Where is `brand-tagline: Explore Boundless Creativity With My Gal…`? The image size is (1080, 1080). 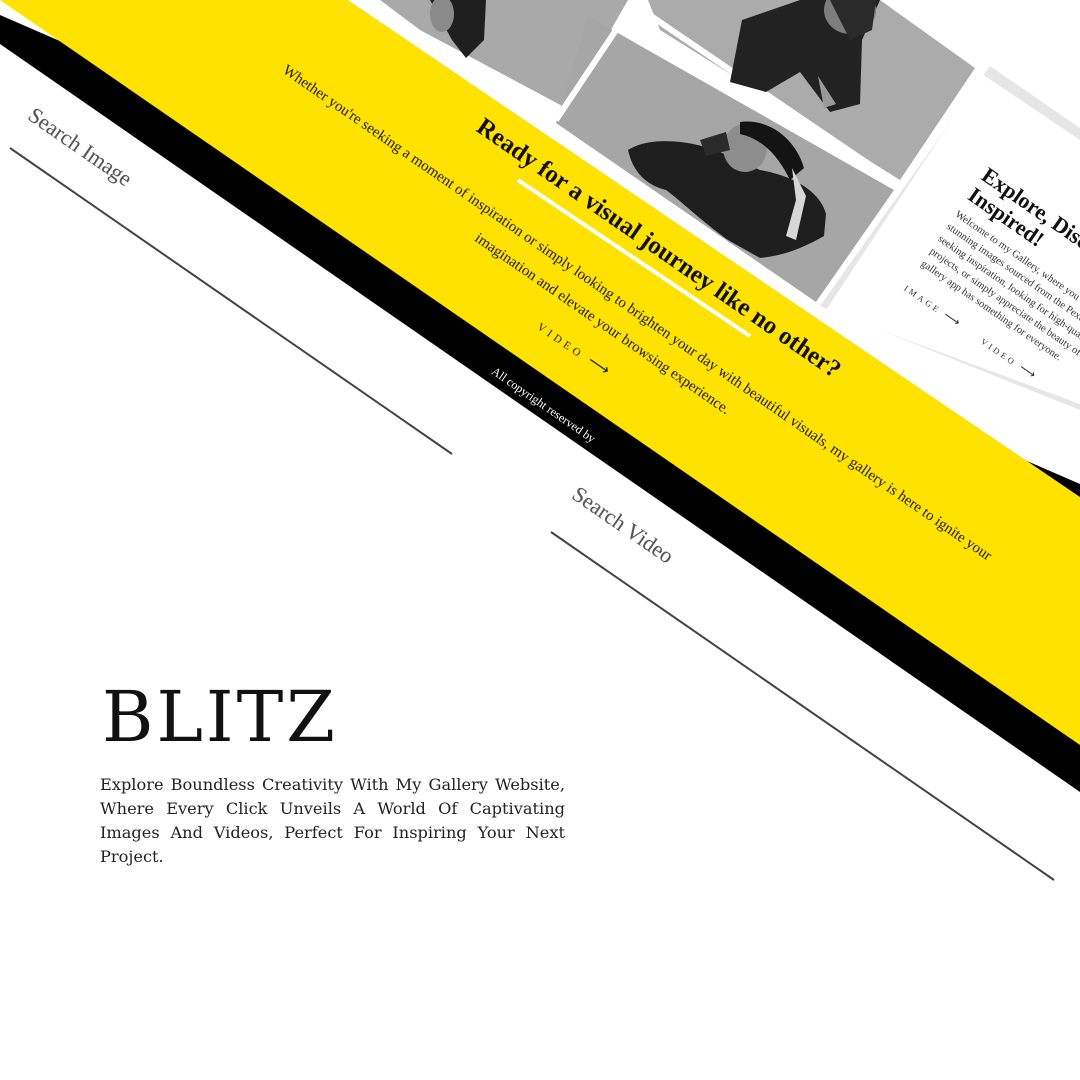 brand-tagline: Explore Boundless Creativity With My Gal… is located at coordinates (332, 820).